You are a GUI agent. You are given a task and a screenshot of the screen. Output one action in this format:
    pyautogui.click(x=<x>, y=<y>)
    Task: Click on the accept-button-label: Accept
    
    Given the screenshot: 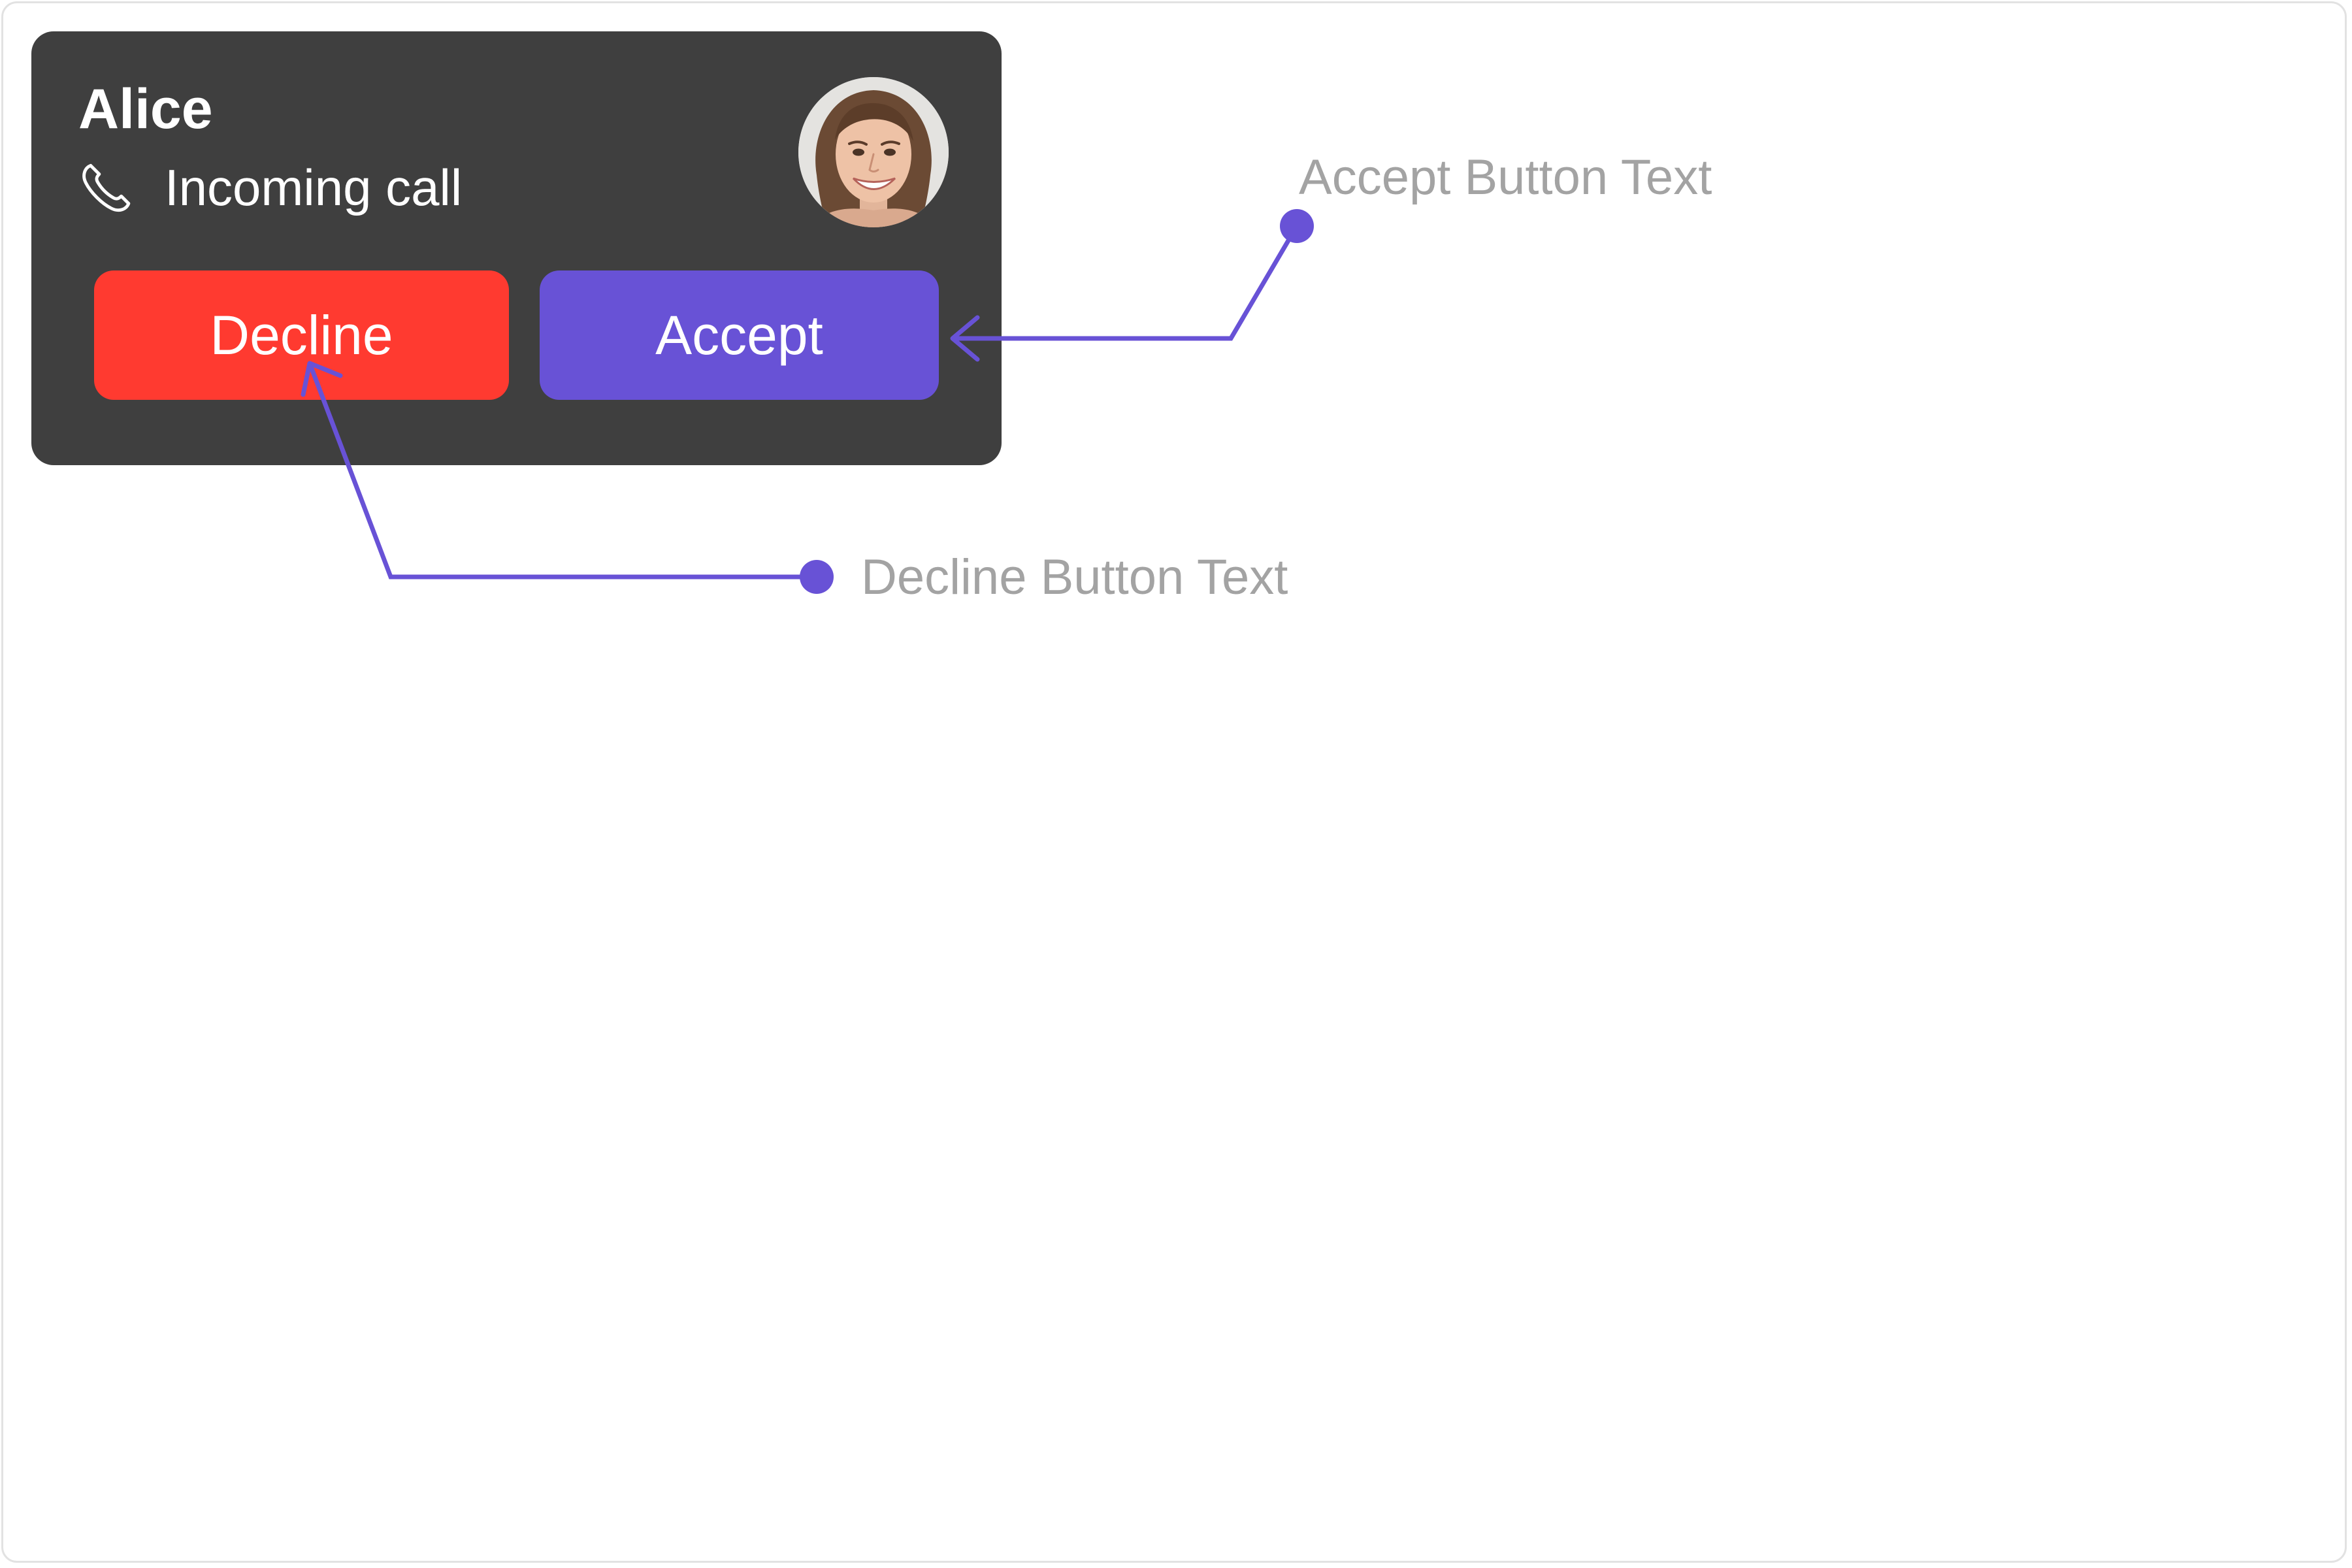 What is the action you would take?
    pyautogui.click(x=739, y=335)
    